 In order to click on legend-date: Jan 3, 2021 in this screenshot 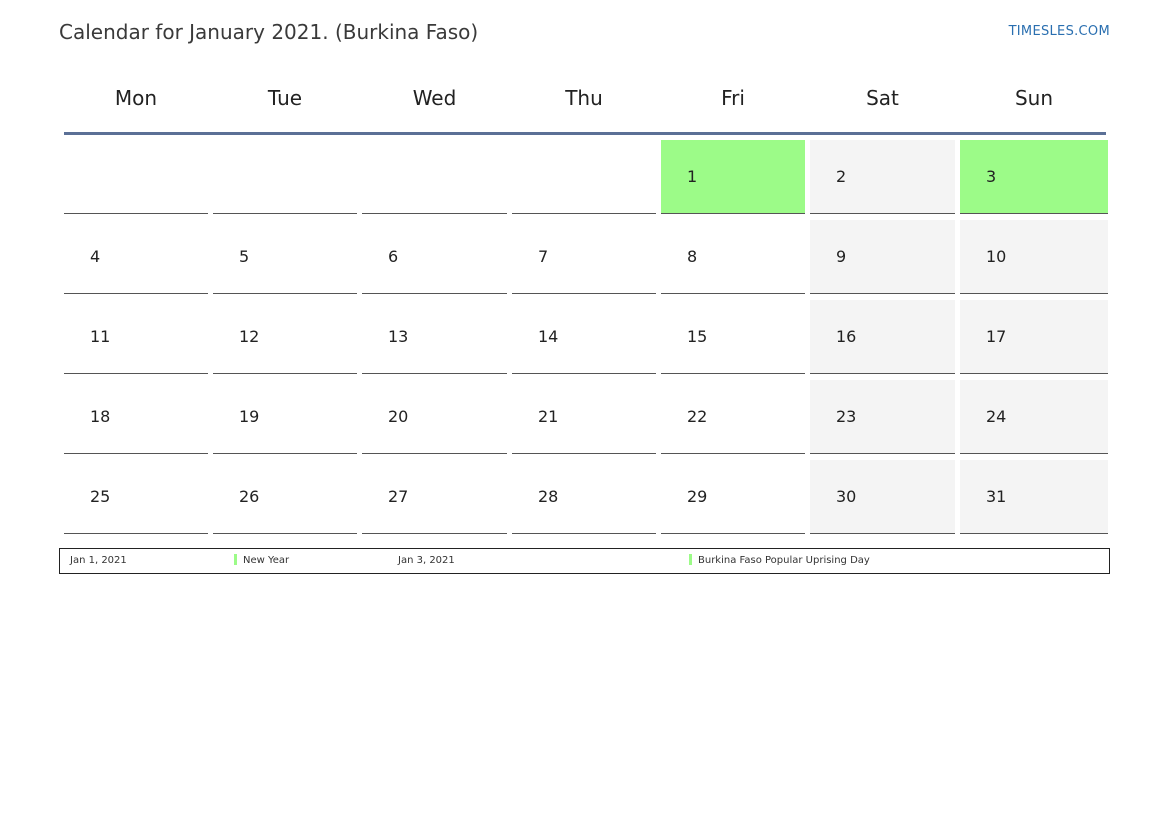, I will do `click(426, 560)`.